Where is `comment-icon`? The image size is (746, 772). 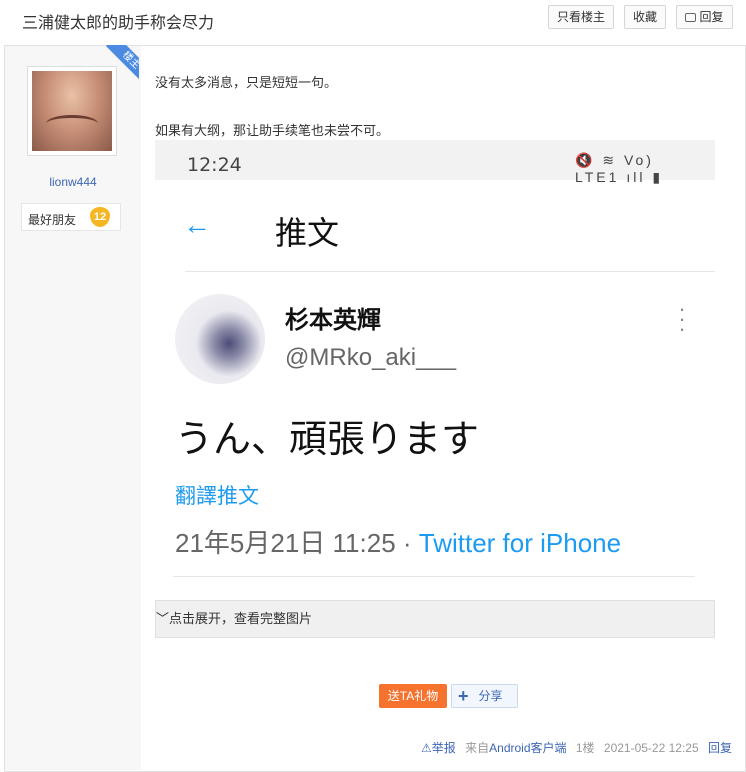
comment-icon is located at coordinates (691, 17).